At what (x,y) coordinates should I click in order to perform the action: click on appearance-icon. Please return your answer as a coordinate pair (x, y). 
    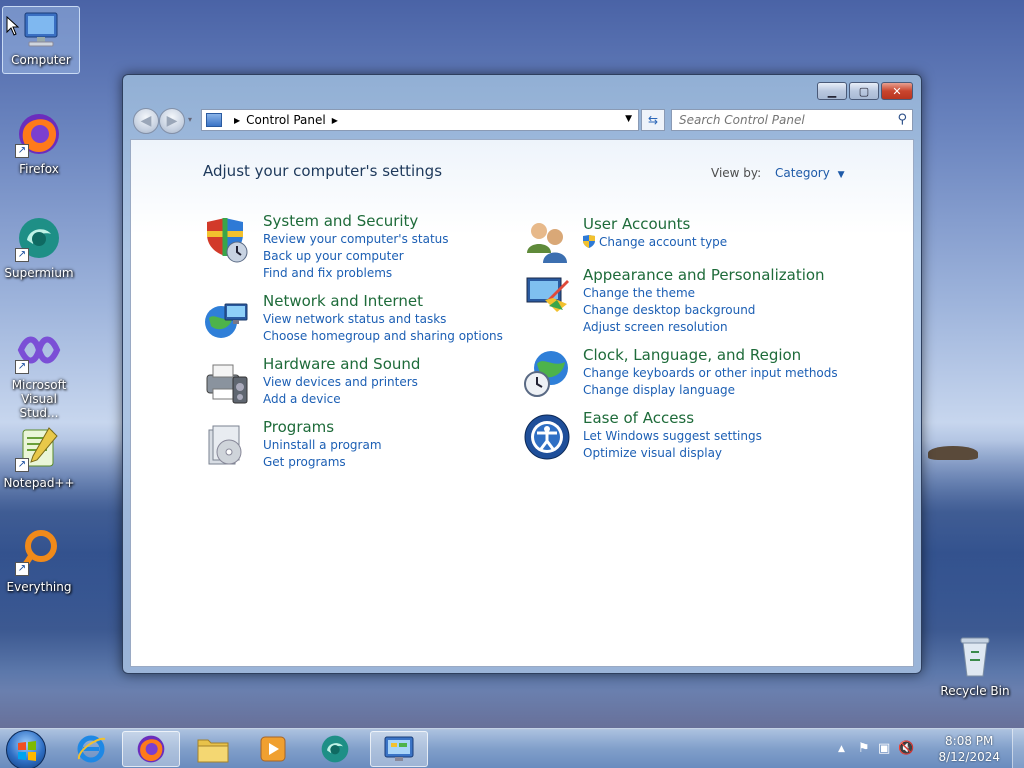
    Looking at the image, I should click on (547, 294).